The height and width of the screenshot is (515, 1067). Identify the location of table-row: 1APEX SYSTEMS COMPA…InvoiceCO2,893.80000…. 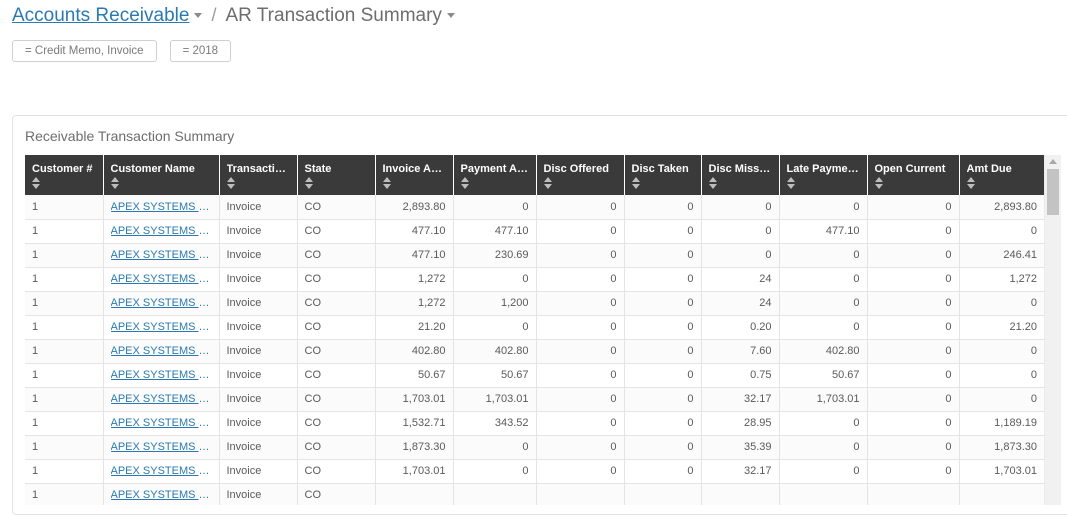
(534, 207).